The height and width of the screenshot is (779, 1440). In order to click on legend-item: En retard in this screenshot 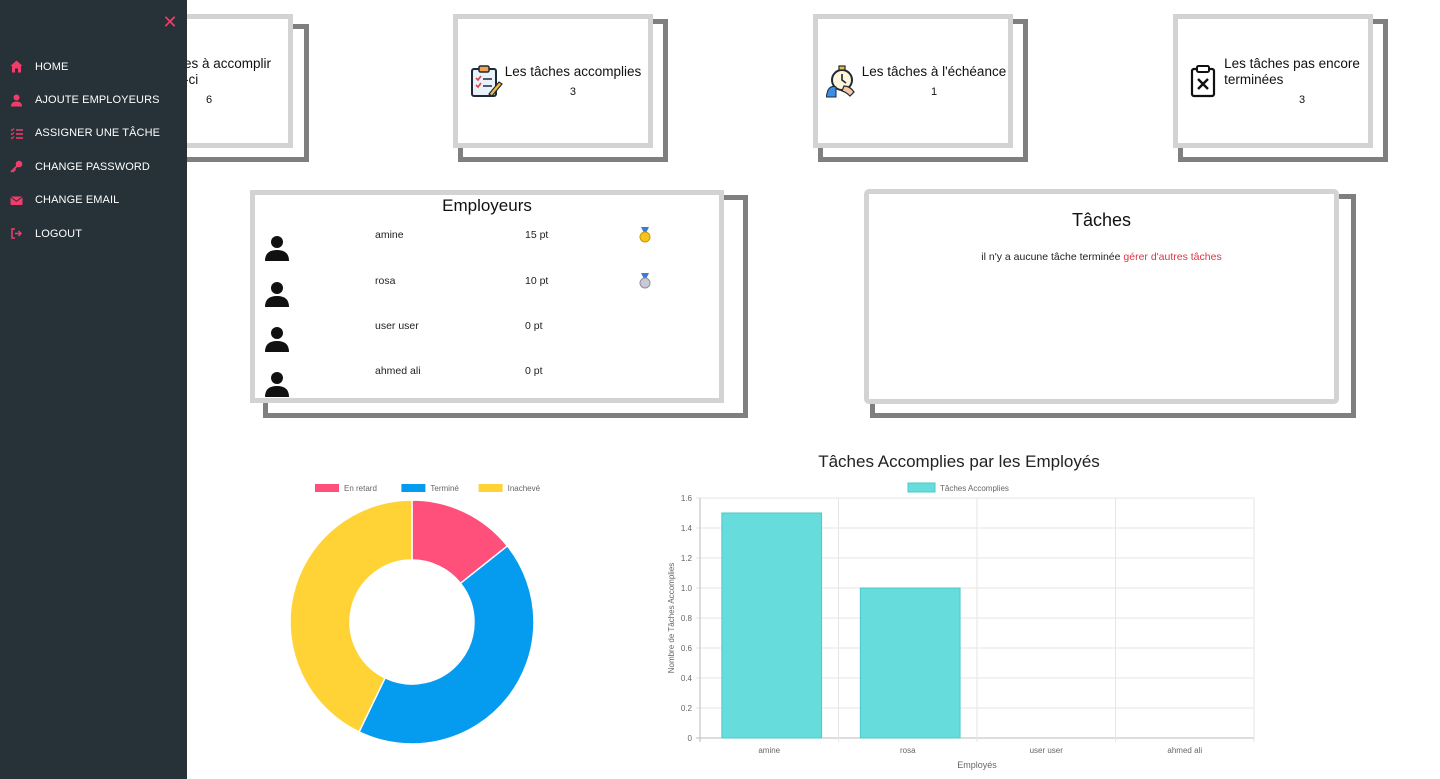, I will do `click(346, 488)`.